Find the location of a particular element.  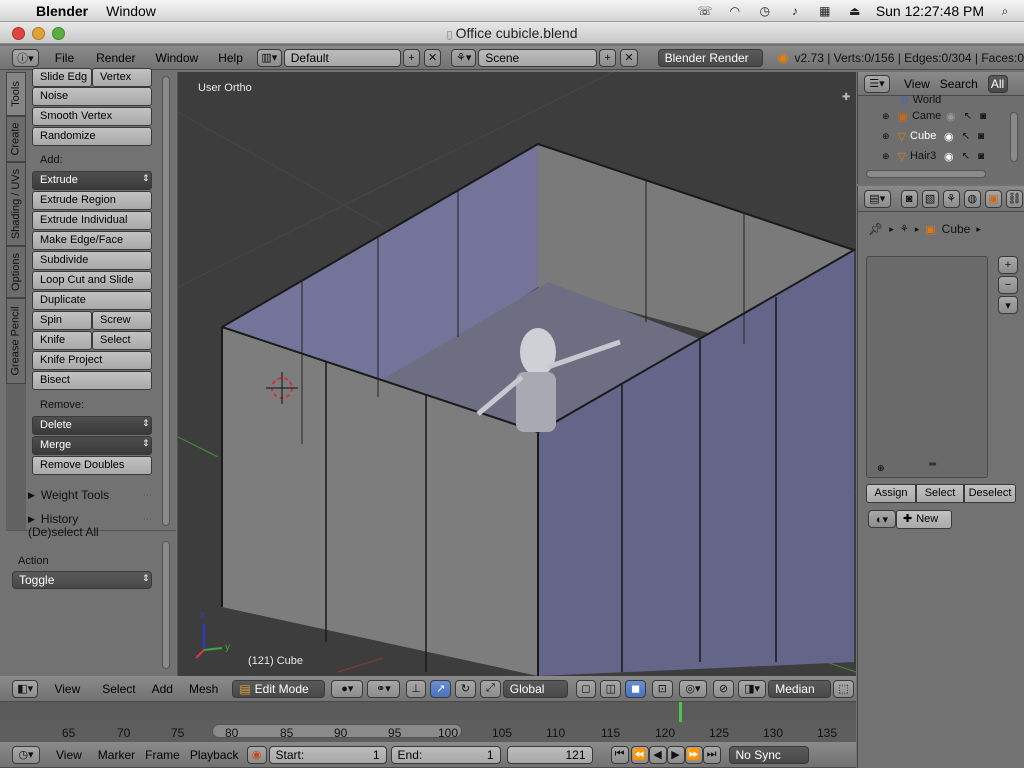

timeline-editor-type-icon: ◷▾ is located at coordinates (26, 754).